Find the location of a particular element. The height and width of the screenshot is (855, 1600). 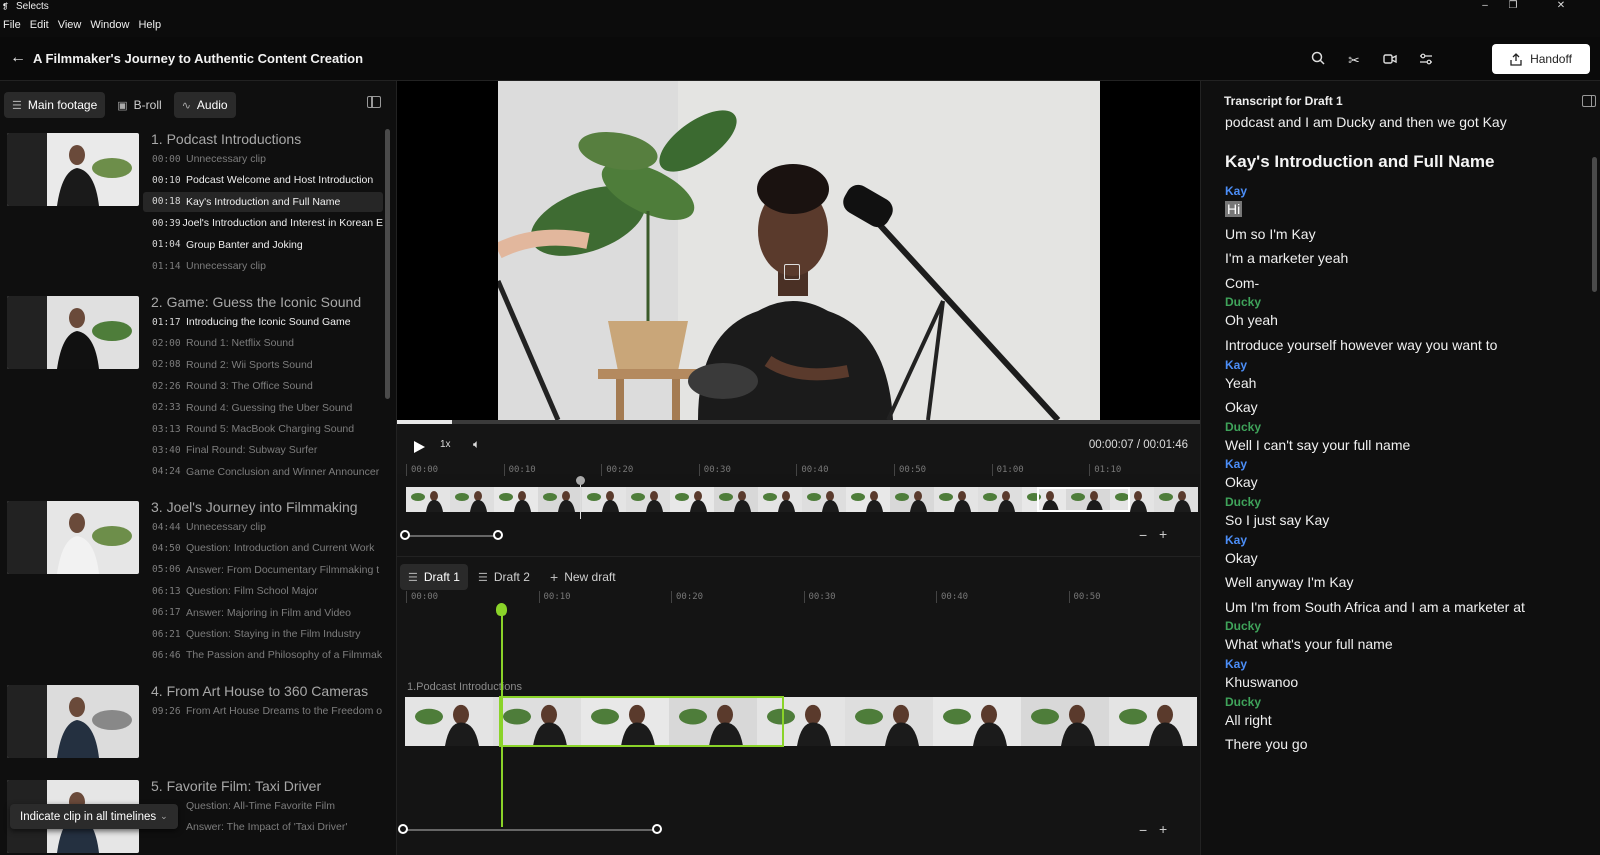

tab-main-footage: ☰ Main footage is located at coordinates (55, 105).